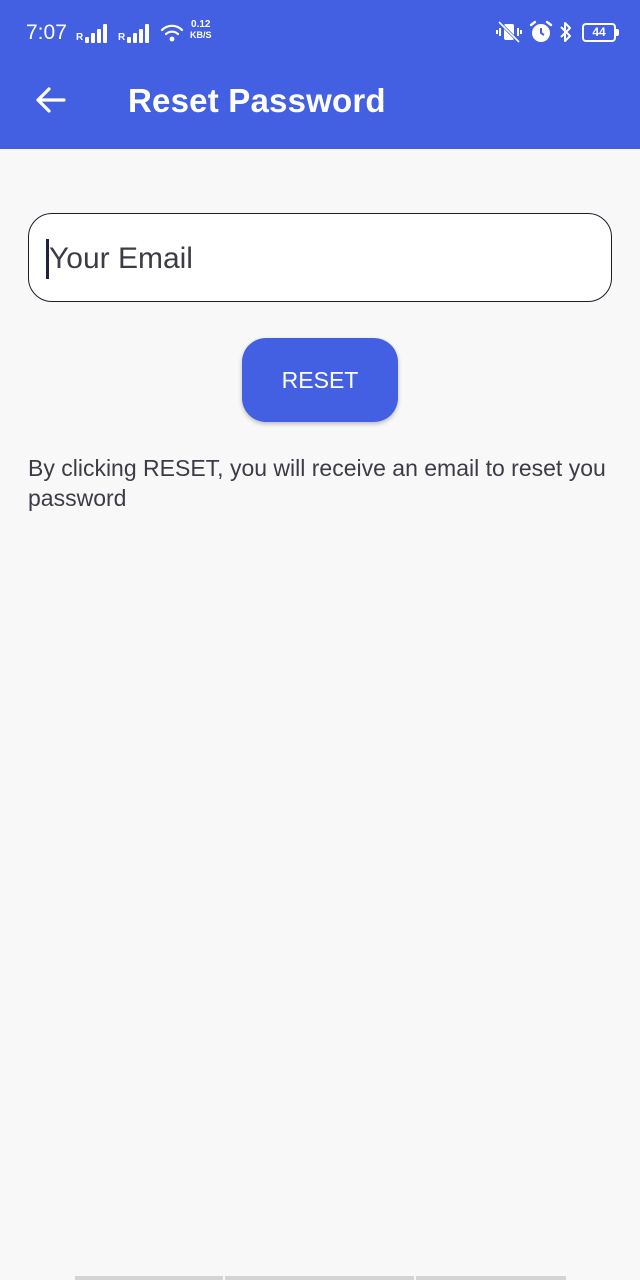  Describe the element at coordinates (509, 32) in the screenshot. I see `vibrate-icon` at that location.